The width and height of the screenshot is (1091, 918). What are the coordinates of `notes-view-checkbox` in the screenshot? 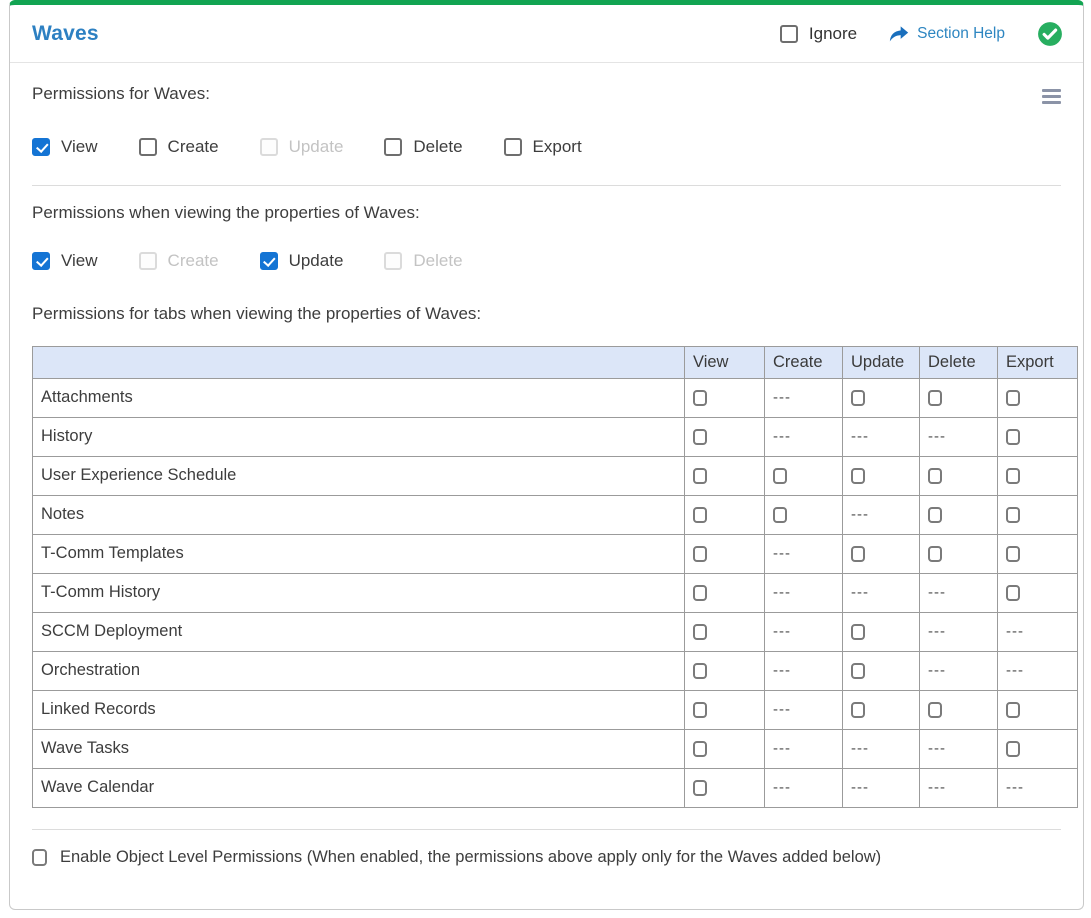 It's located at (700, 515).